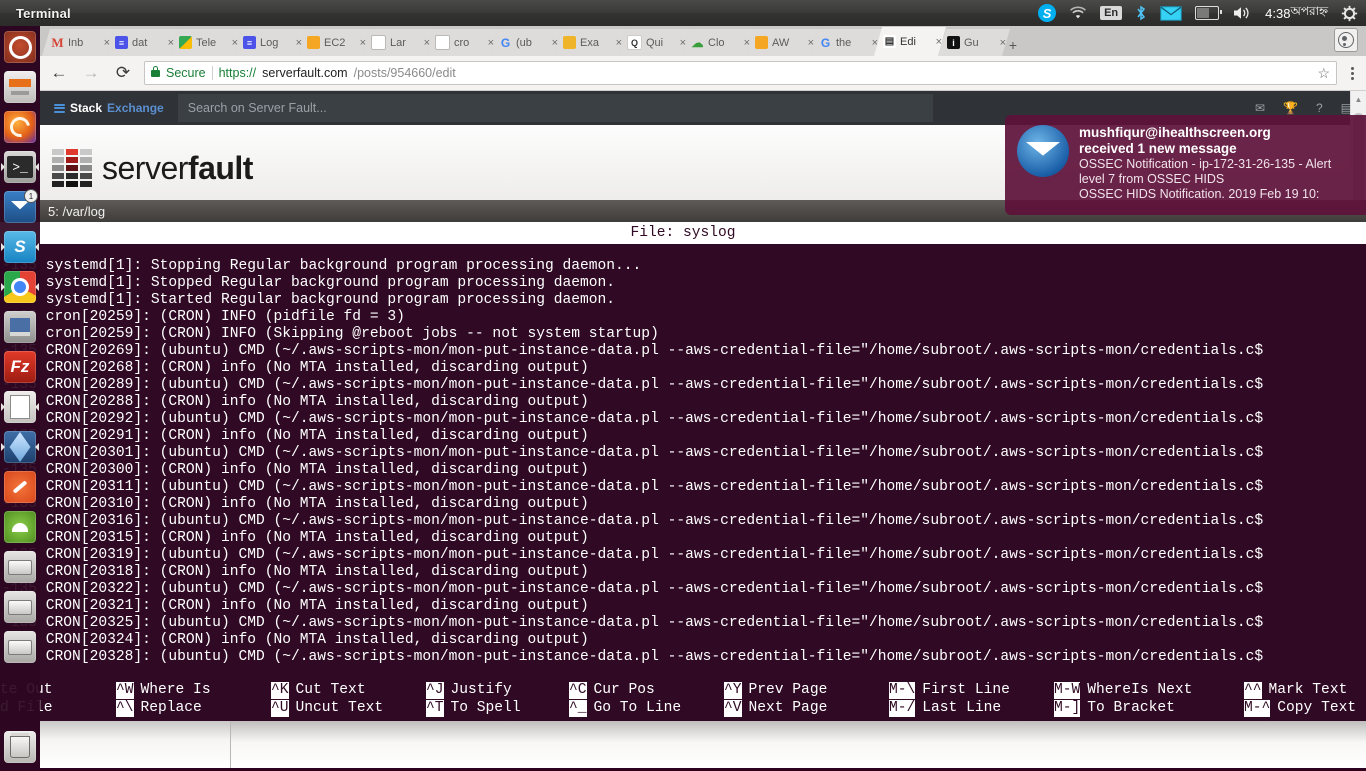 Image resolution: width=1366 pixels, height=771 pixels. I want to click on nano-shortcut: ^W Where Is, so click(193, 690).